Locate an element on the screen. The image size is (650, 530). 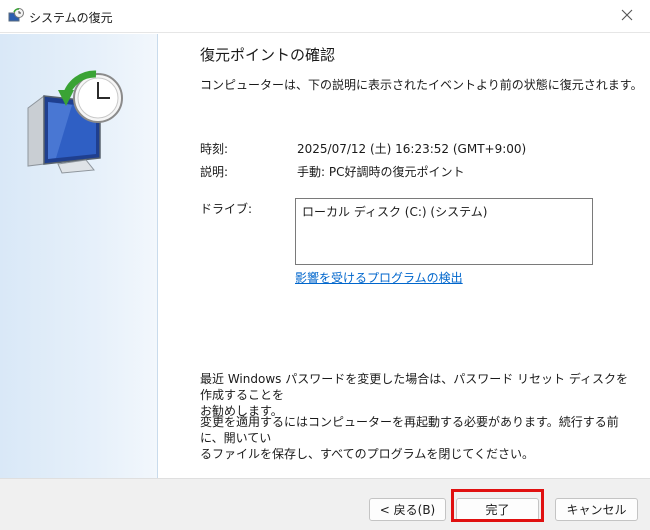
back-button: < 戻る(B) is located at coordinates (407, 509).